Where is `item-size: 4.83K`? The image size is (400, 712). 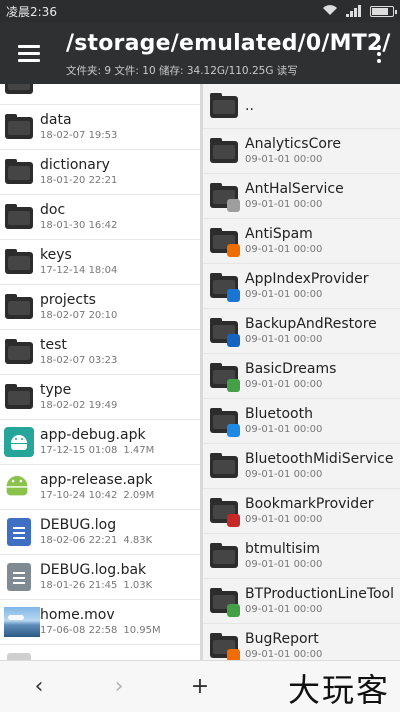
item-size: 4.83K is located at coordinates (138, 540).